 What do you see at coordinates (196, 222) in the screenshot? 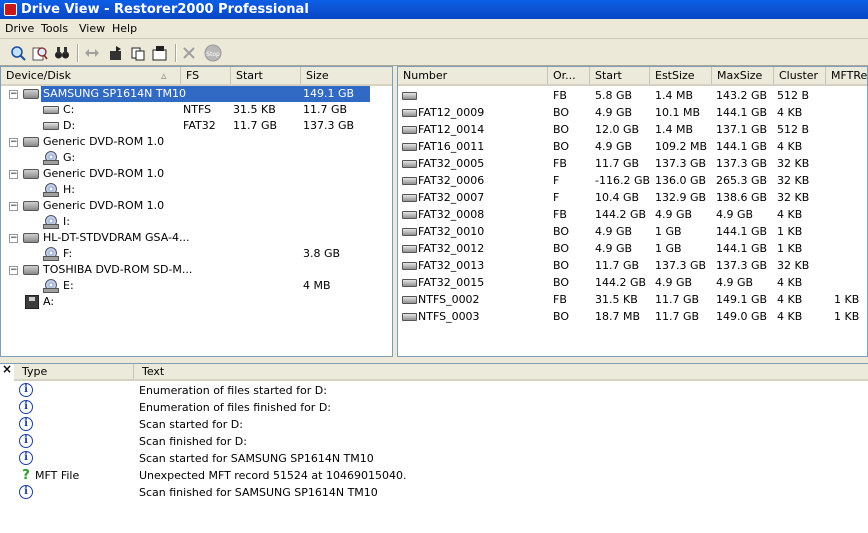
I see `tree-row: I:` at bounding box center [196, 222].